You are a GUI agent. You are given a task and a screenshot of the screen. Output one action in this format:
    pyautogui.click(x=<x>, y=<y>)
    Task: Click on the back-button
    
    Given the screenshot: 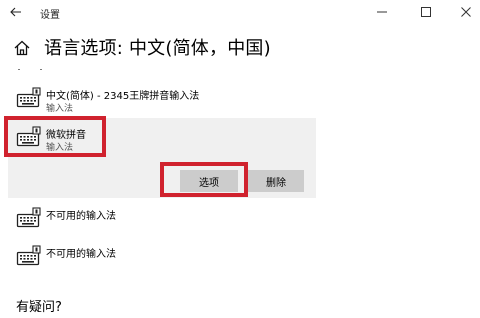 What is the action you would take?
    pyautogui.click(x=16, y=12)
    